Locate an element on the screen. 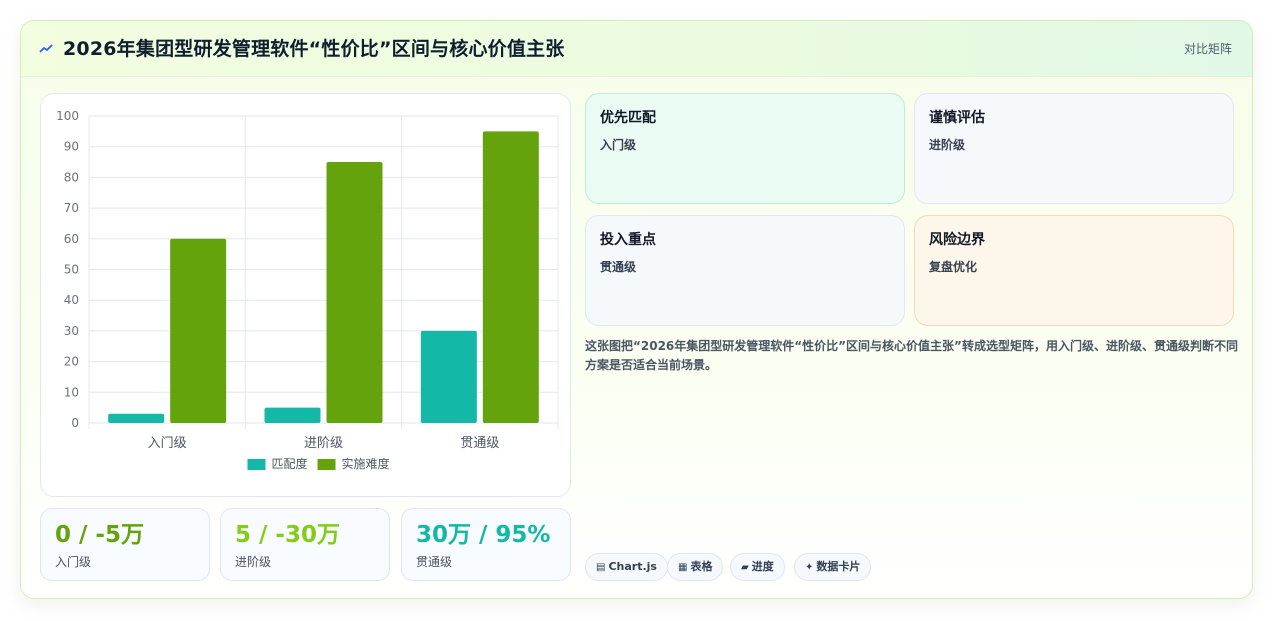  stat-value: 30万 / 95% is located at coordinates (483, 535).